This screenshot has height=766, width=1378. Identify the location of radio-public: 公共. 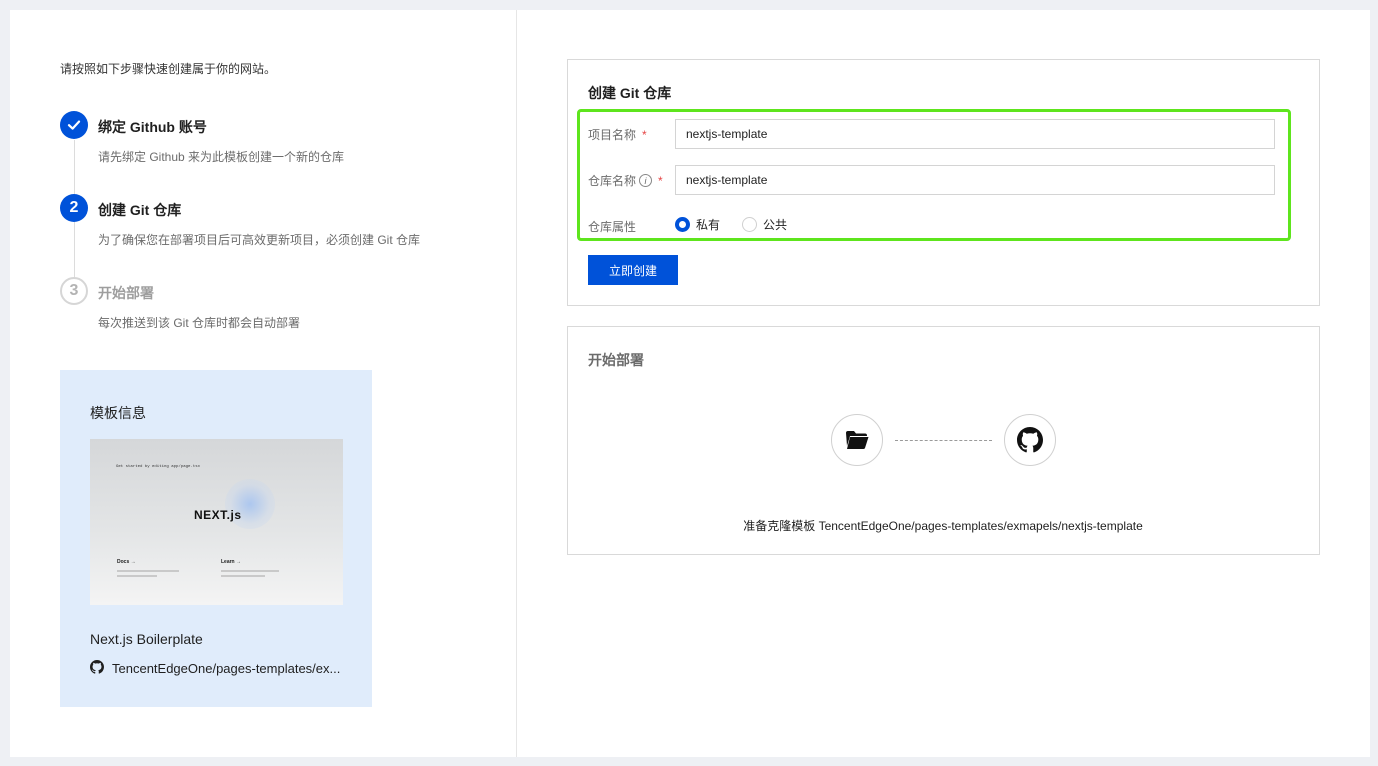
(764, 224).